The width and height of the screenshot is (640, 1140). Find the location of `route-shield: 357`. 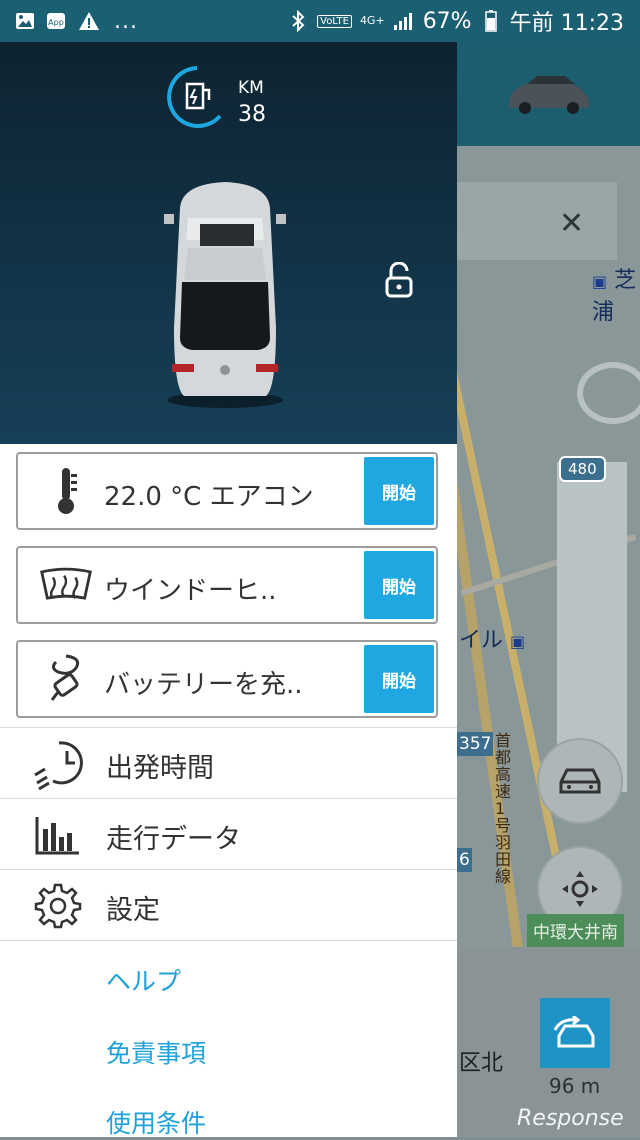

route-shield: 357 is located at coordinates (475, 744).